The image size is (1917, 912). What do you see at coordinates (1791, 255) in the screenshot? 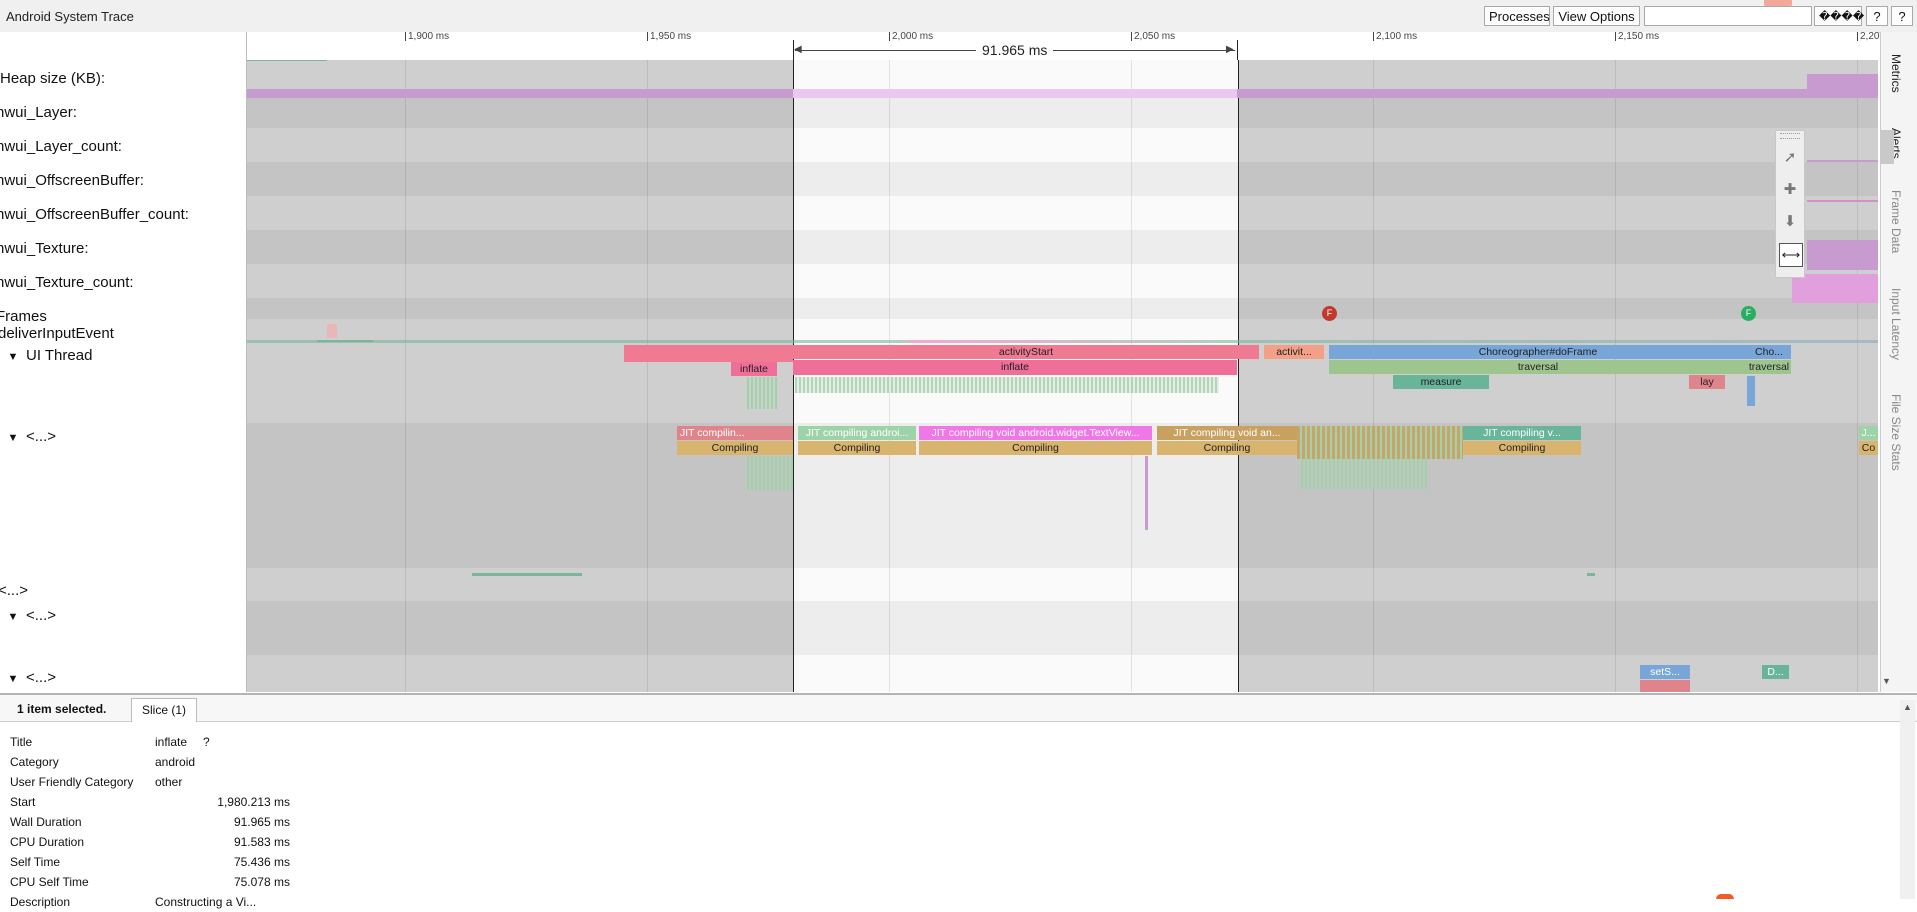
I see `timing-tool-icon: ⟷` at bounding box center [1791, 255].